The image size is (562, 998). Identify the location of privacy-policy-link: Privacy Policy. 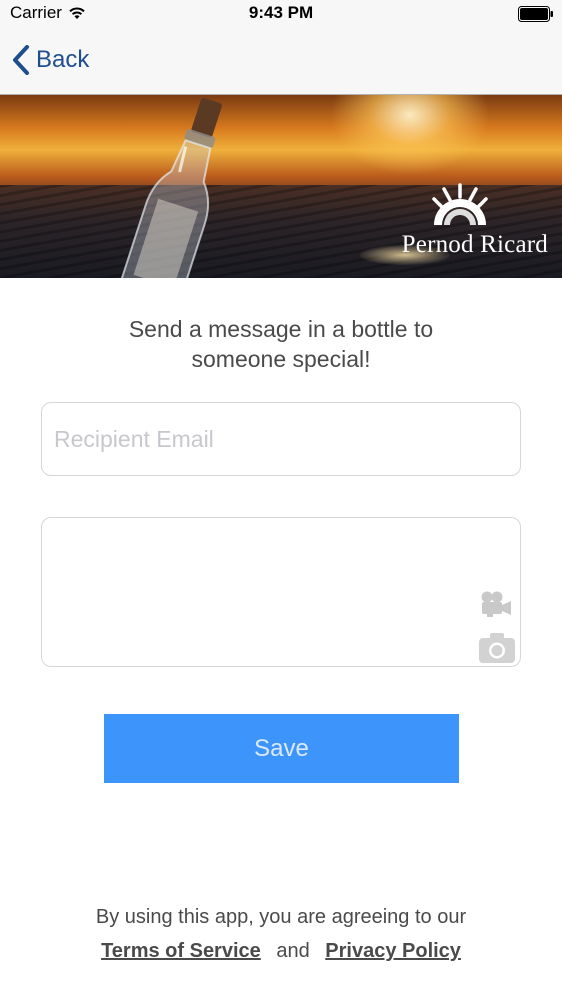
(393, 951).